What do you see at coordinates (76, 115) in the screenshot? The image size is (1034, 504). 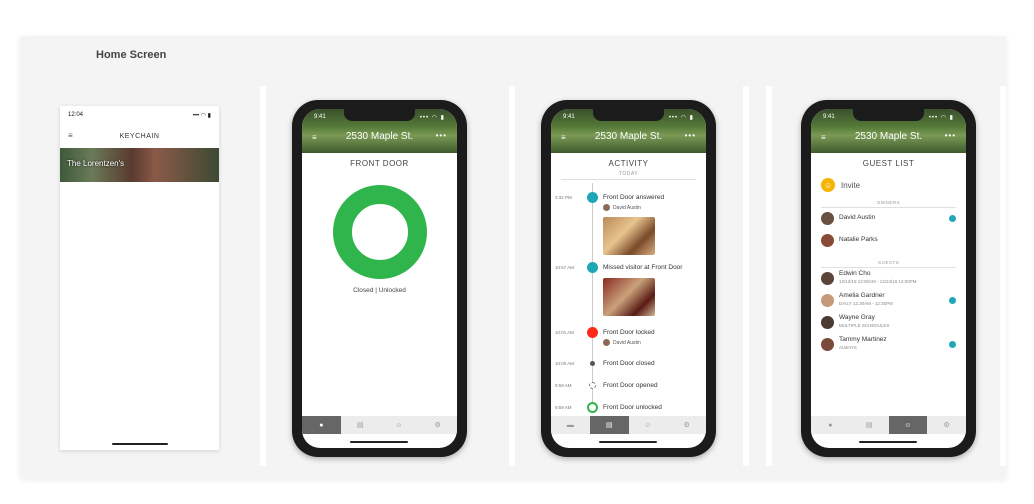 I see `status-time: 12:04` at bounding box center [76, 115].